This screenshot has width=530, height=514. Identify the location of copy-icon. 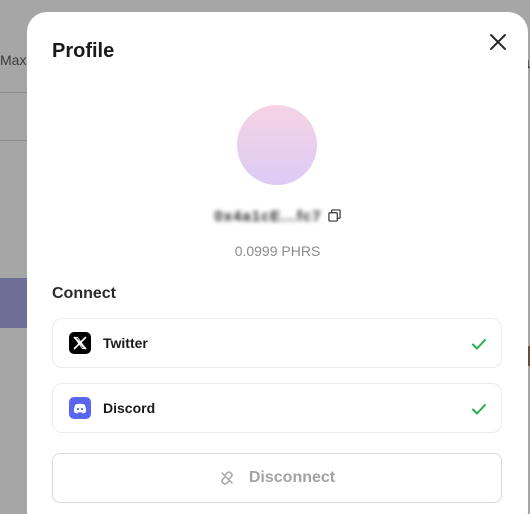
(334, 215).